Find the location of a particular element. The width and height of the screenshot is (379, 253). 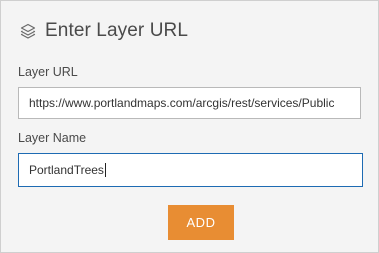

layer-name-input: PortlandTrees is located at coordinates (190, 170).